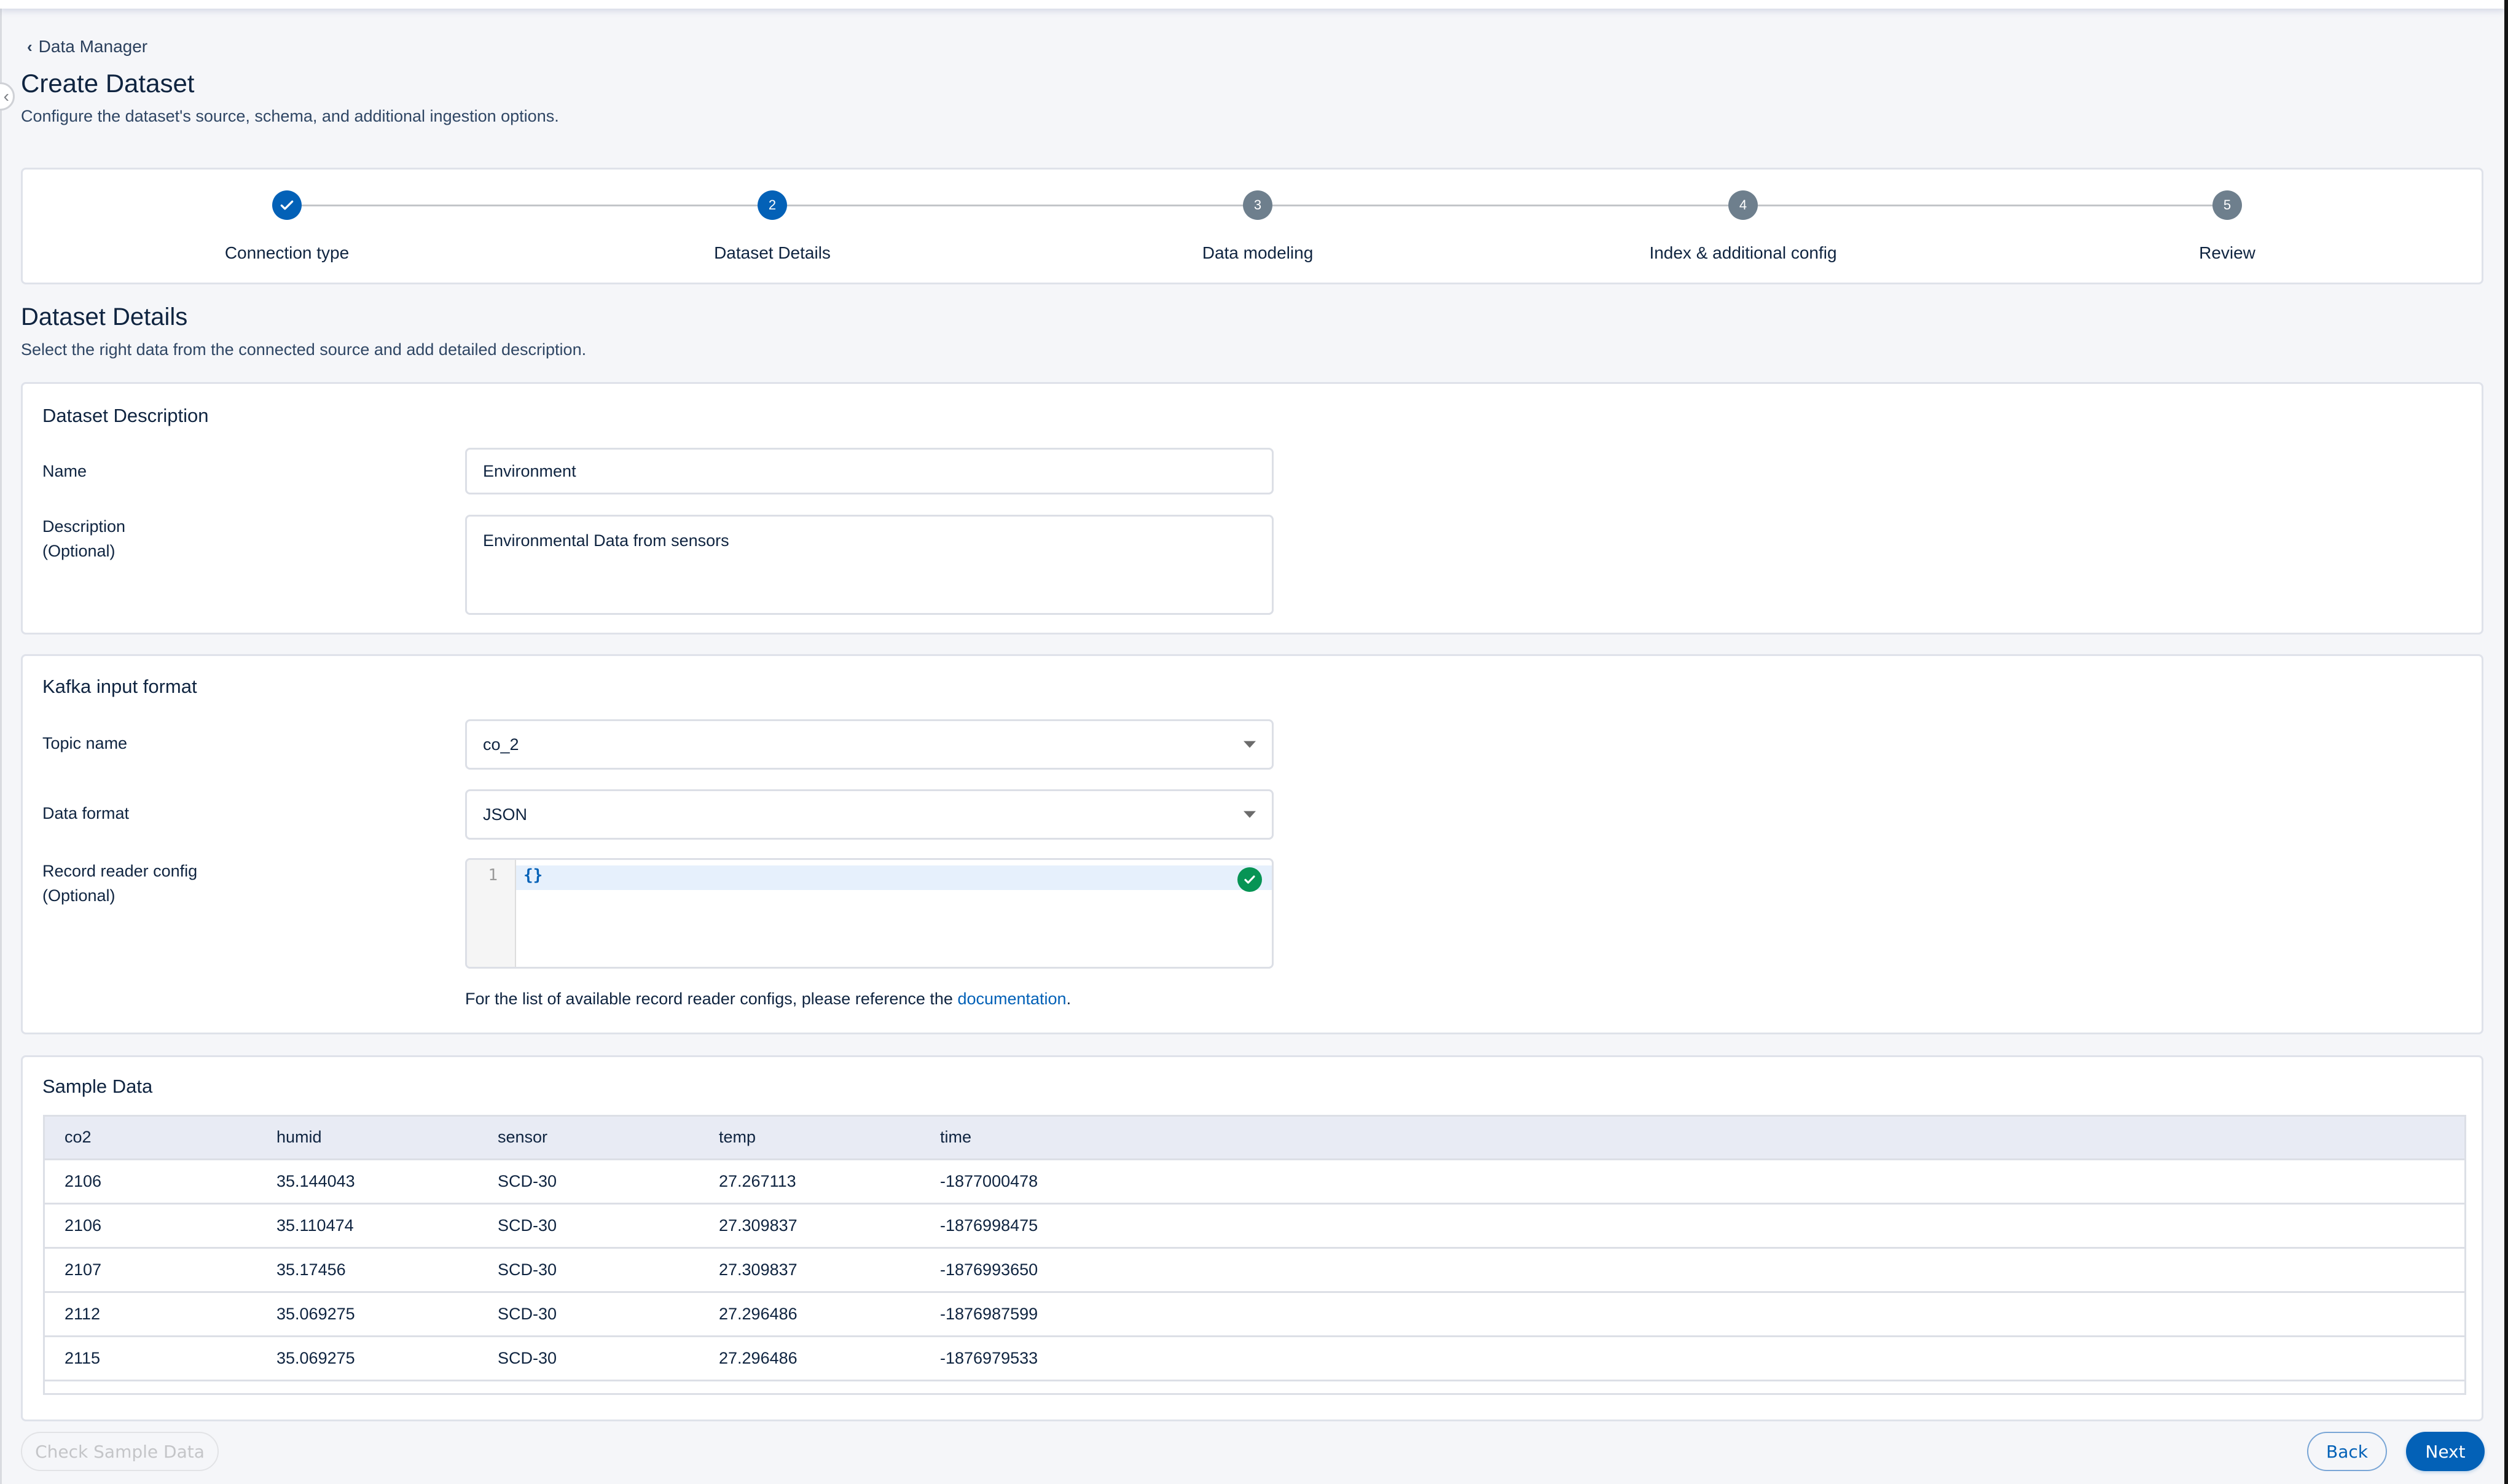  I want to click on step-label: Dataset Details, so click(772, 252).